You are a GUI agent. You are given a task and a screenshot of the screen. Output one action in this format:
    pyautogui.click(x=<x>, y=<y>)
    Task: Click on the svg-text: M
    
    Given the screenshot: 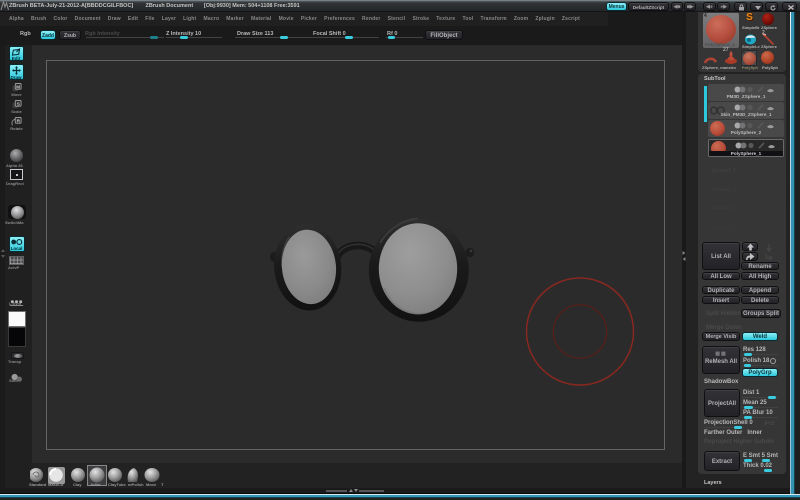 What is the action you would take?
    pyautogui.click(x=18, y=86)
    